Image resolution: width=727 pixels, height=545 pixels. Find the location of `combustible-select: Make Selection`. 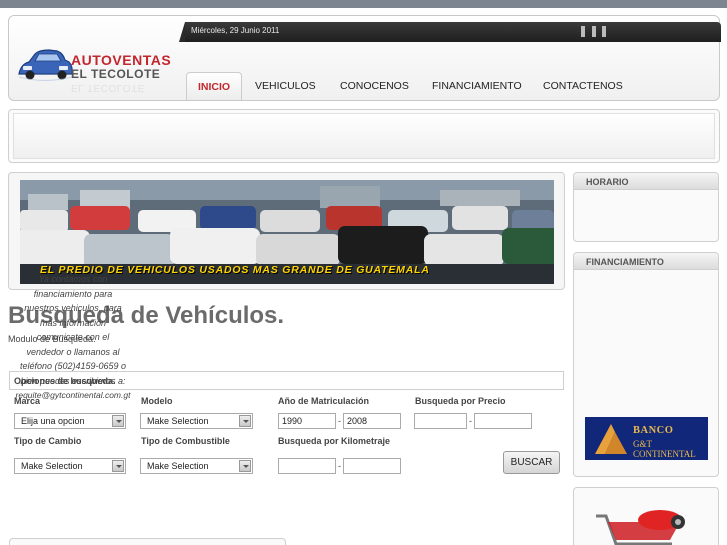

combustible-select: Make Selection is located at coordinates (196, 466).